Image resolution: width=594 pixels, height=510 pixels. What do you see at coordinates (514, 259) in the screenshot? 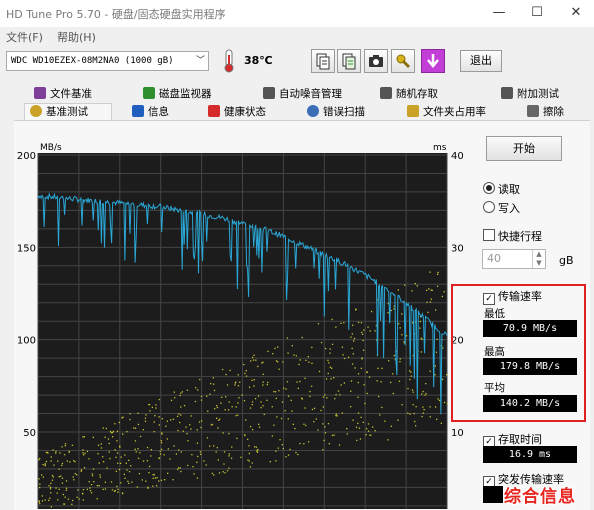
I see `short-stroke-spinner: 40 ▲ ▼` at bounding box center [514, 259].